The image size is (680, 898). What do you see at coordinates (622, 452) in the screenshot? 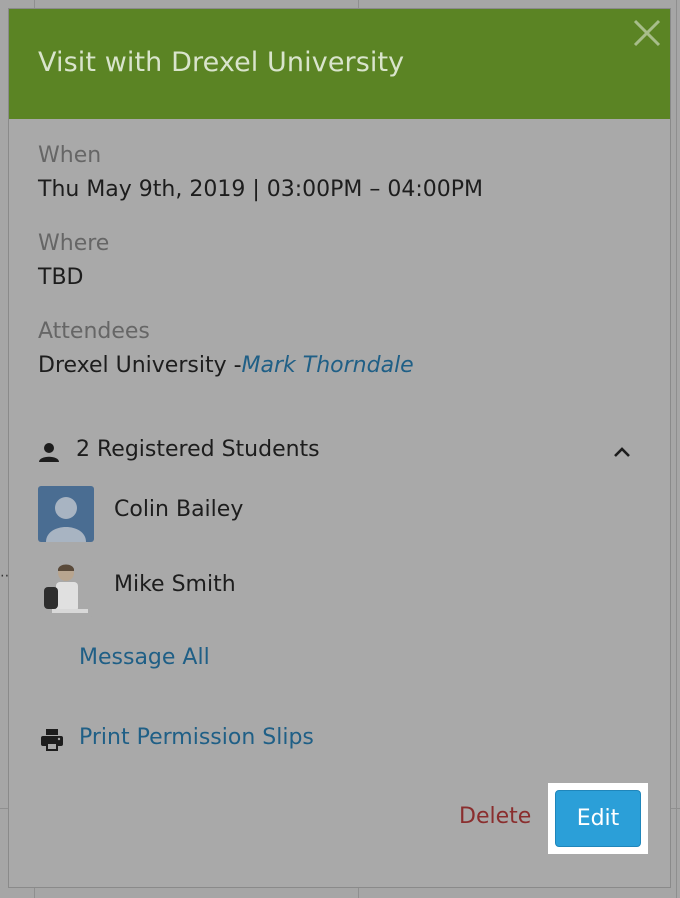
I see `chevron-up-icon` at bounding box center [622, 452].